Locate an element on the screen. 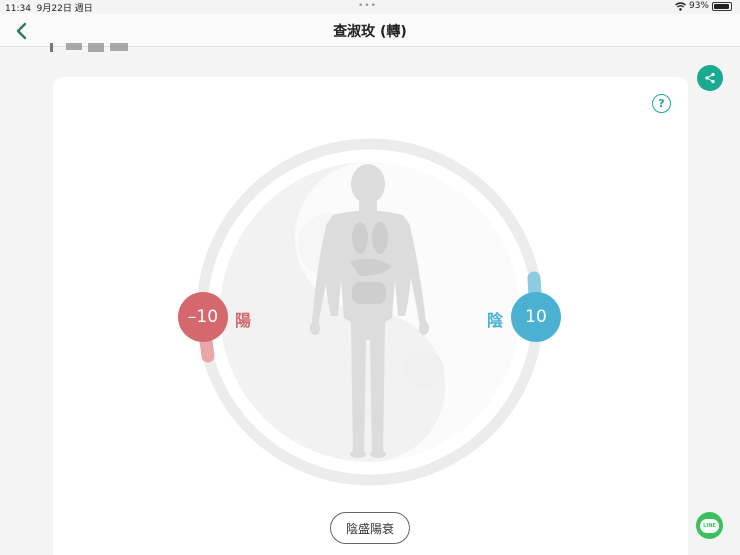  line-icon: LINE is located at coordinates (709, 525).